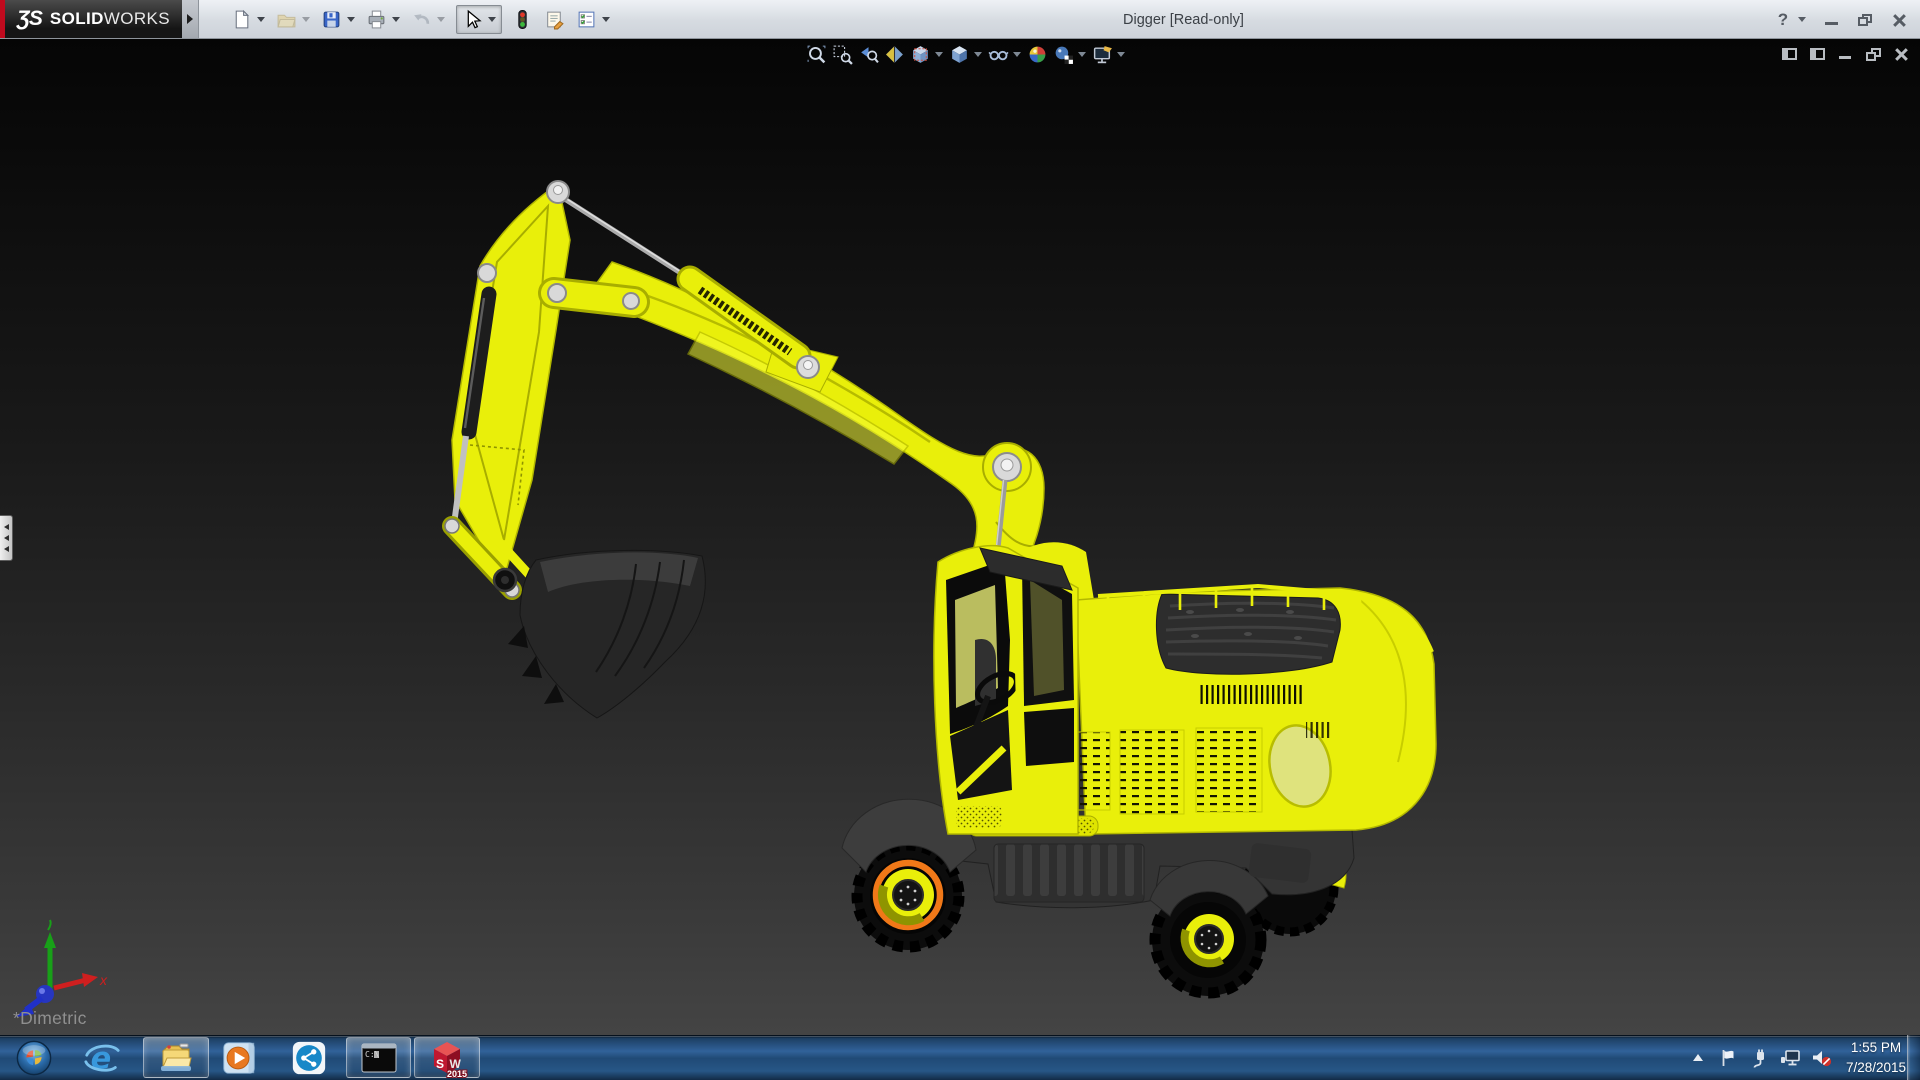 This screenshot has width=1920, height=1080. I want to click on share-icon, so click(309, 1057).